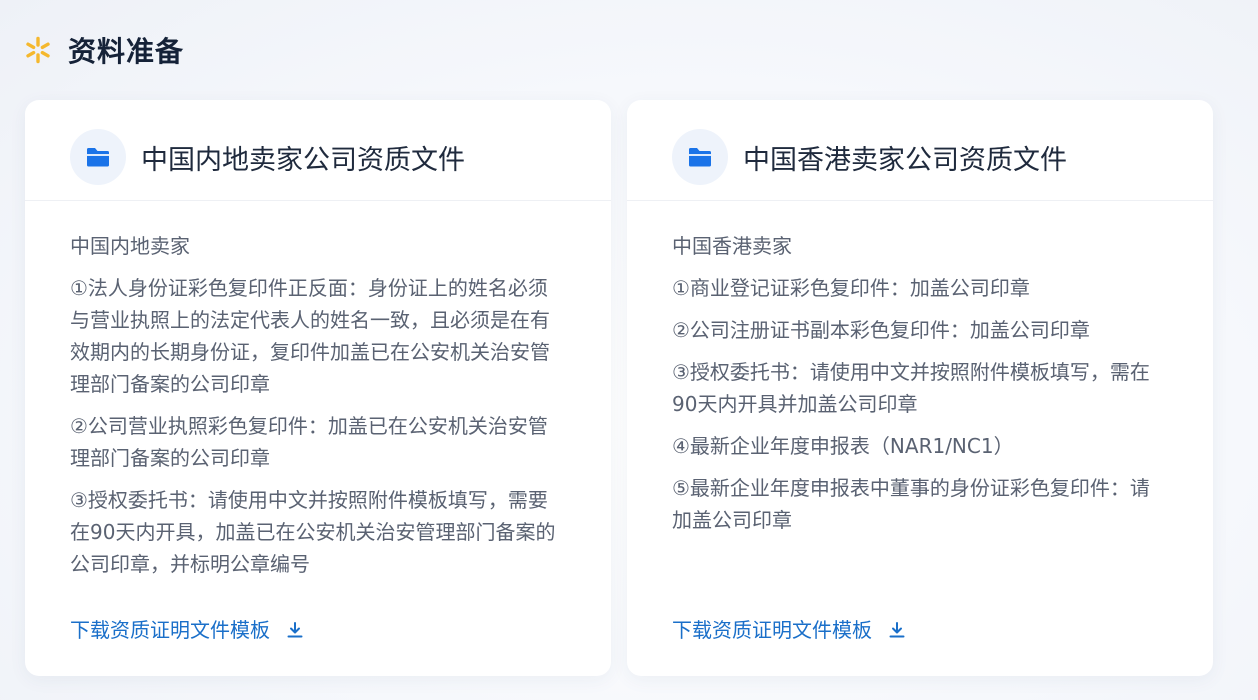 The height and width of the screenshot is (700, 1258). I want to click on list-item: ④最新企业年度申报表（NAR1/NC1）, so click(843, 446).